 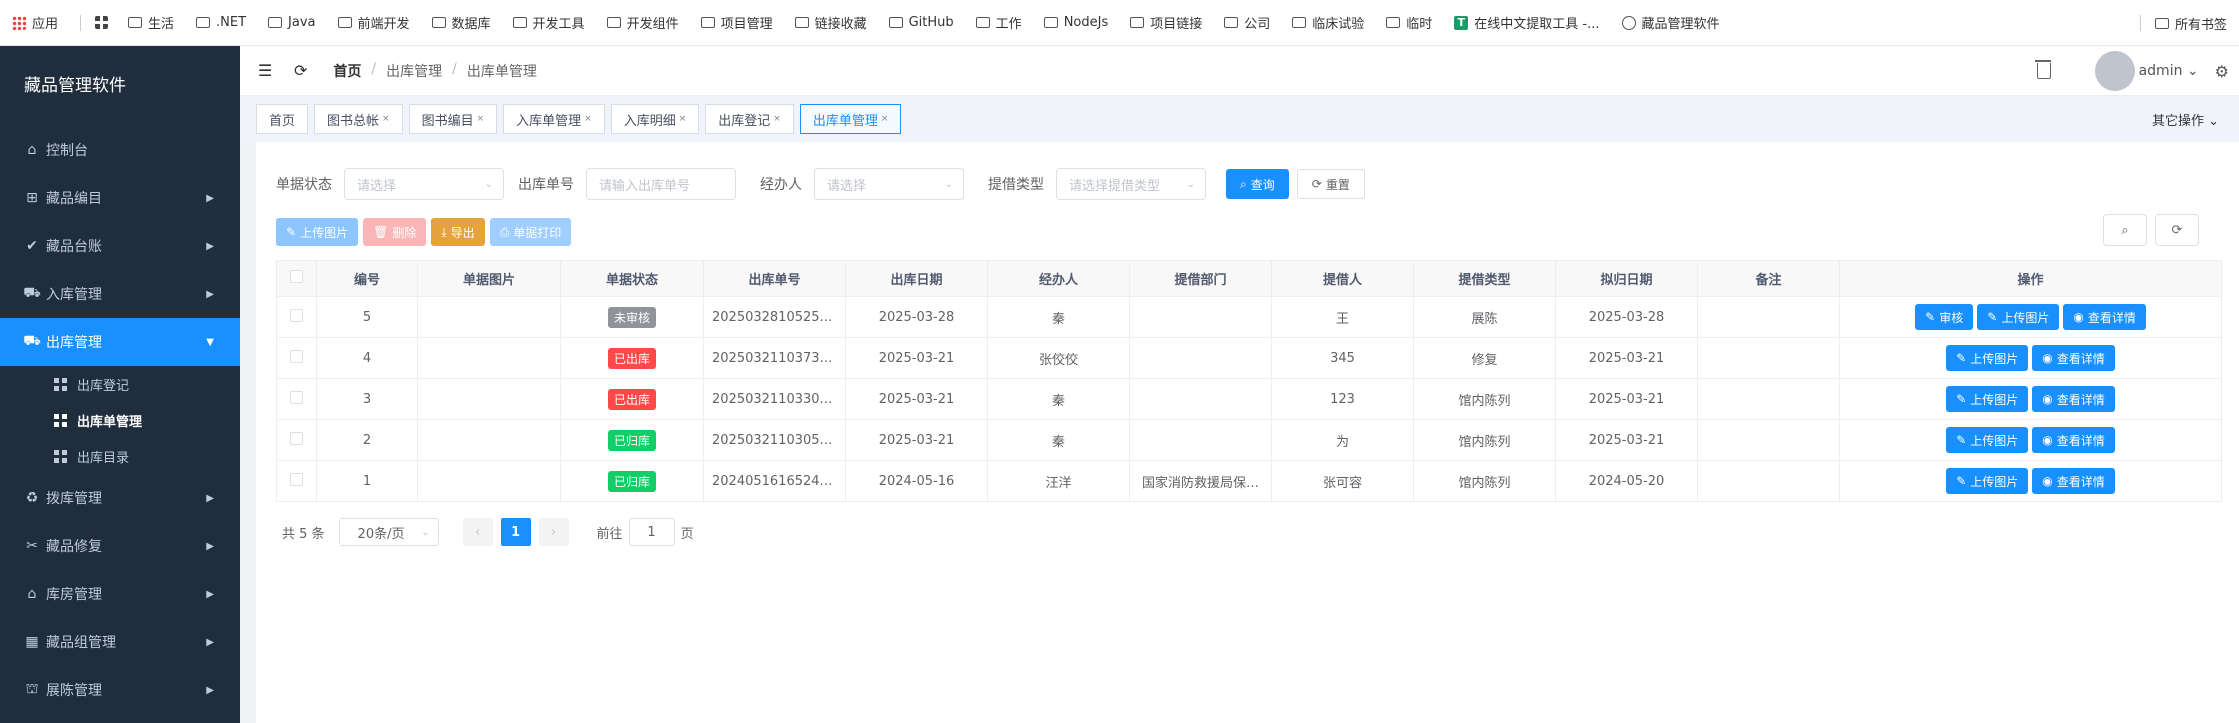 I want to click on export-button: ⤓ 导出, so click(x=458, y=232).